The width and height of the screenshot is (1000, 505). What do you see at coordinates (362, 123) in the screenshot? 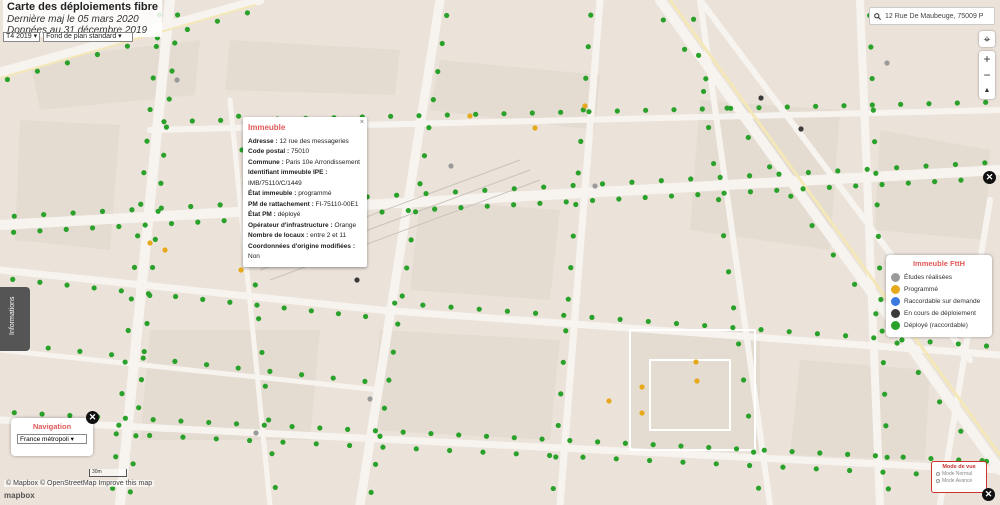
I see `popup-close-icon: ×` at bounding box center [362, 123].